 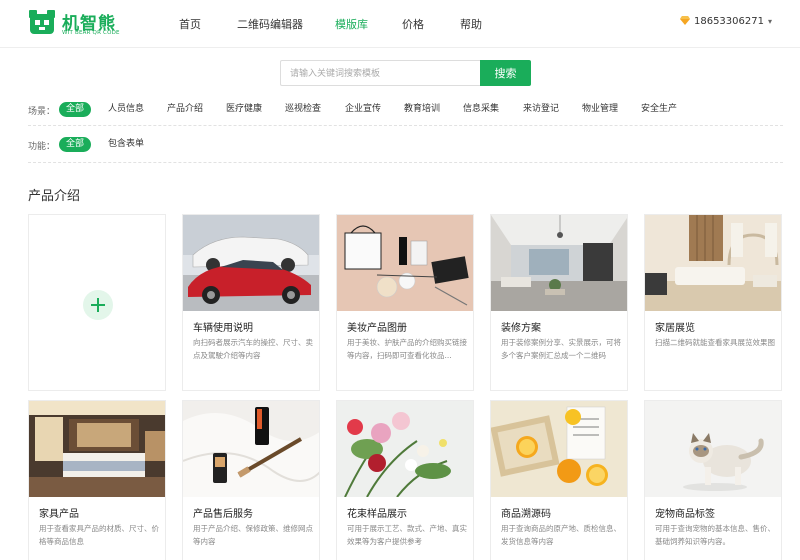 I want to click on interior-thumbnail, so click(x=559, y=263).